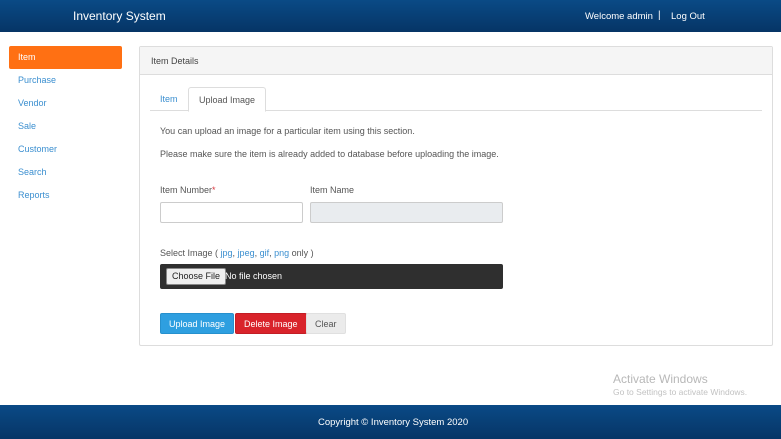 This screenshot has height=439, width=781. What do you see at coordinates (393, 422) in the screenshot?
I see `copyright-text: Copyright © Inventory System 2020` at bounding box center [393, 422].